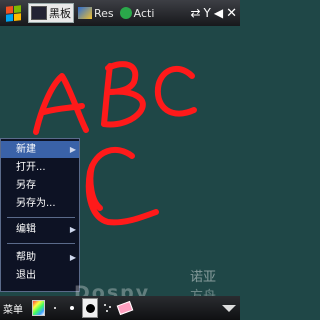 The width and height of the screenshot is (320, 320). What do you see at coordinates (203, 277) in the screenshot?
I see `watermark-cn-line1: 诺亚` at bounding box center [203, 277].